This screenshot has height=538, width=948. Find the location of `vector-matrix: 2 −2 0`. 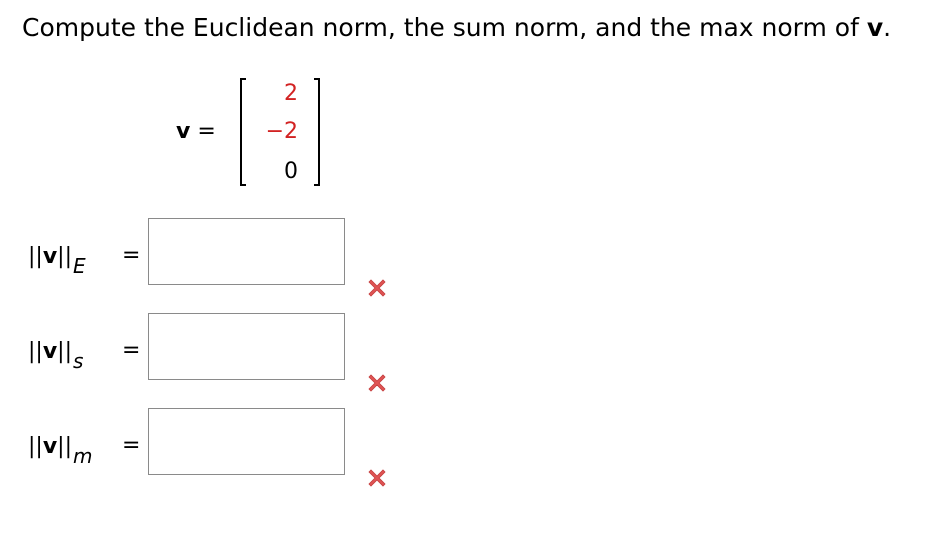

vector-matrix: 2 −2 0 is located at coordinates (280, 133).